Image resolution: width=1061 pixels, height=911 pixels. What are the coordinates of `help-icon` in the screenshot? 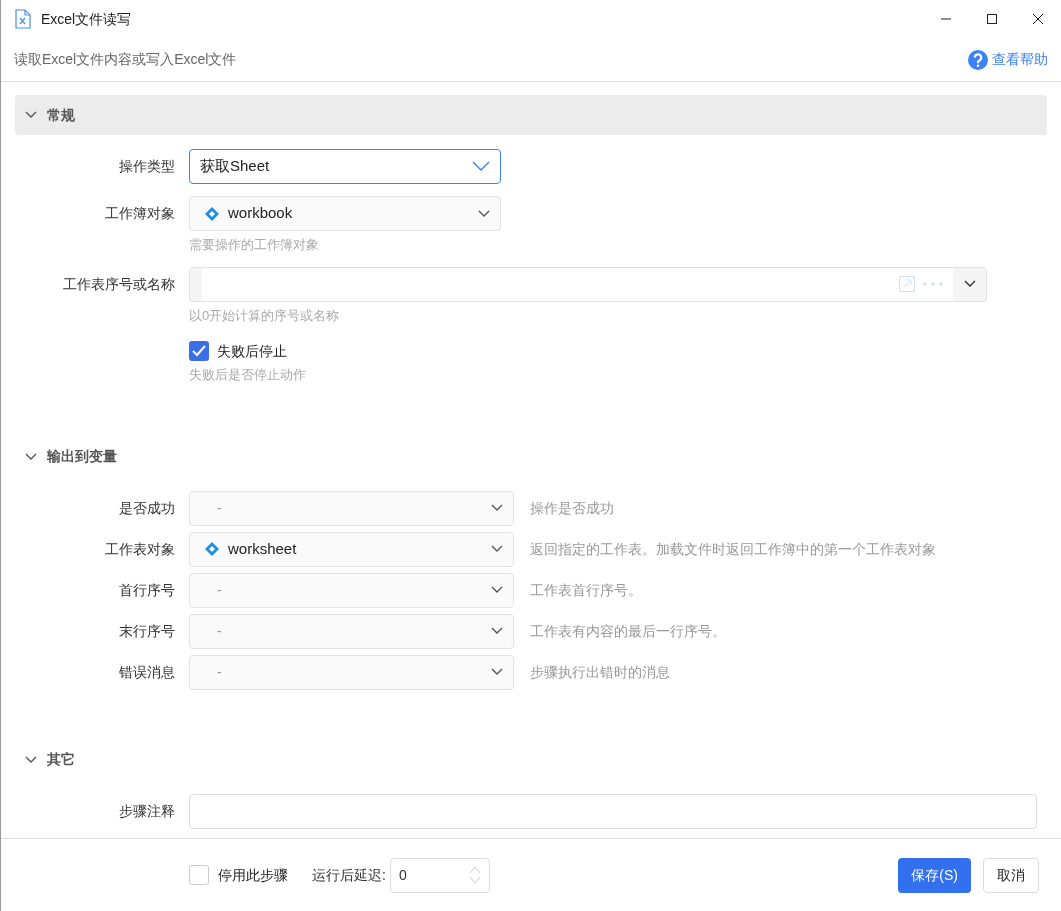 It's located at (978, 59).